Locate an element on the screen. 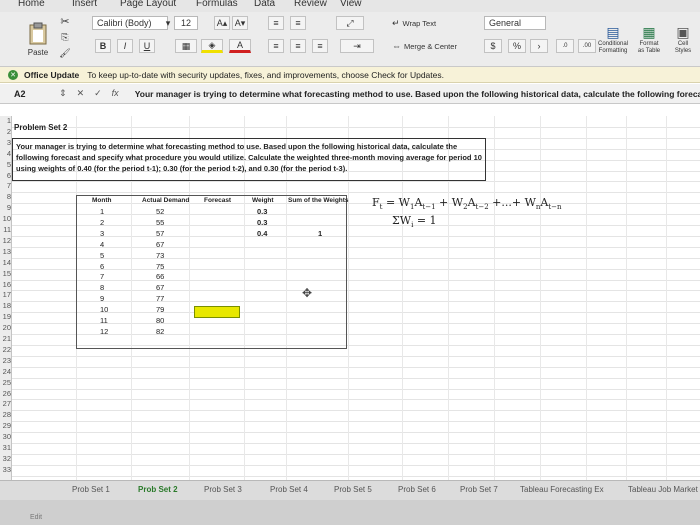 This screenshot has height=525, width=700. fill-color-button: ◈ is located at coordinates (212, 46).